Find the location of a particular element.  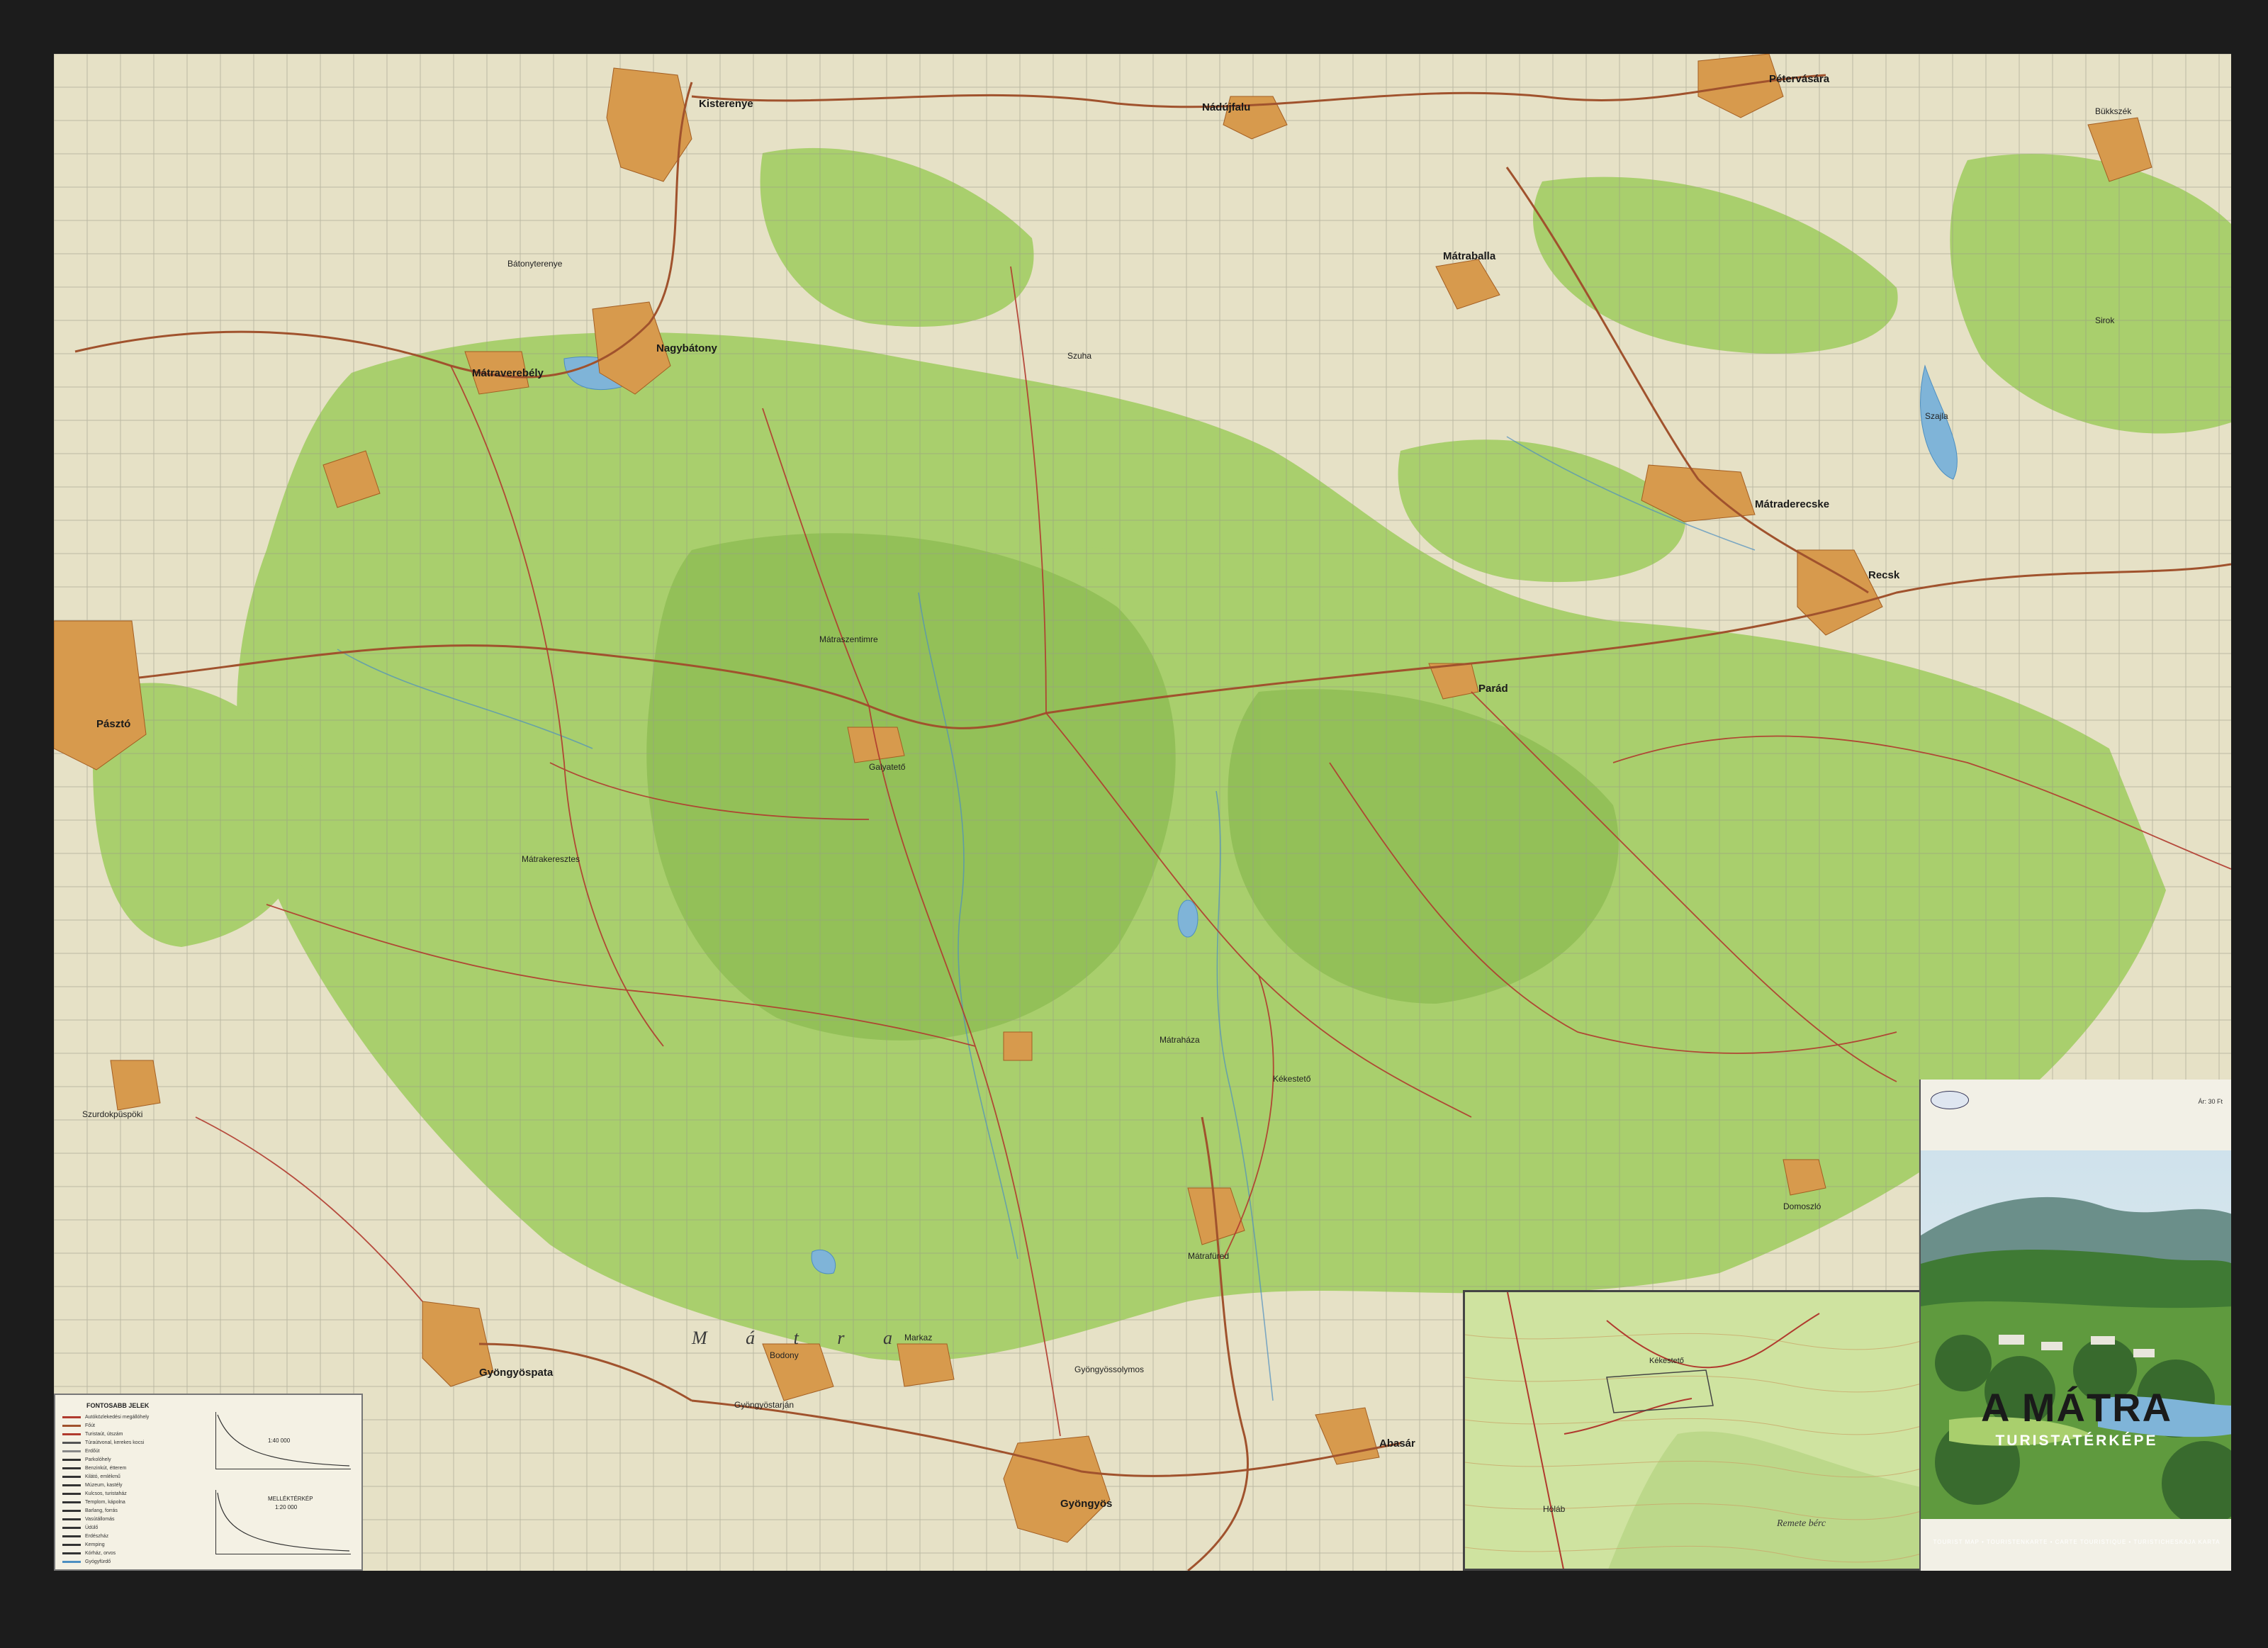

town-label: Mátraverebély is located at coordinates (508, 373).